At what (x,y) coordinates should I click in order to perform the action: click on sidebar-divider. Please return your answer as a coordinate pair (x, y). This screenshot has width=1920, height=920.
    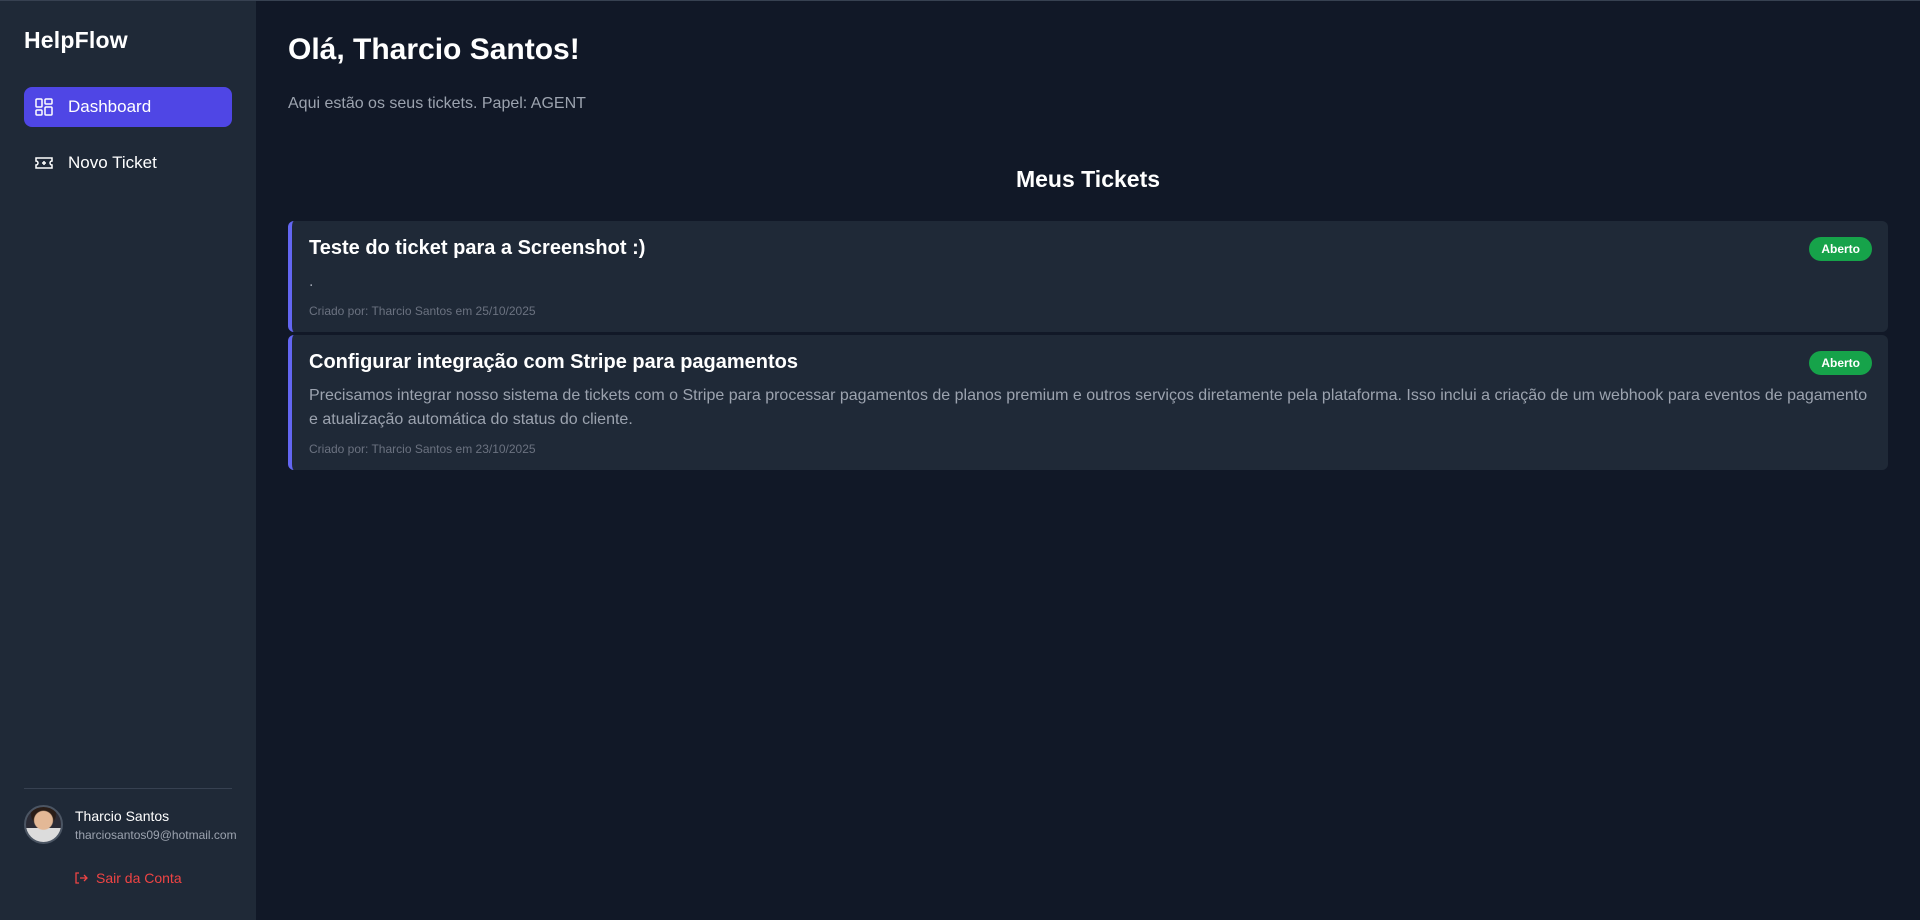
    Looking at the image, I should click on (128, 788).